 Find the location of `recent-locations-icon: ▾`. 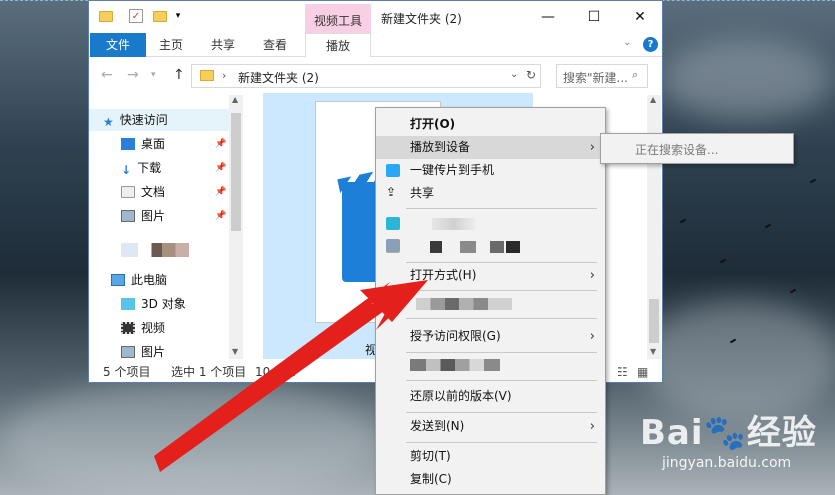

recent-locations-icon: ▾ is located at coordinates (153, 75).